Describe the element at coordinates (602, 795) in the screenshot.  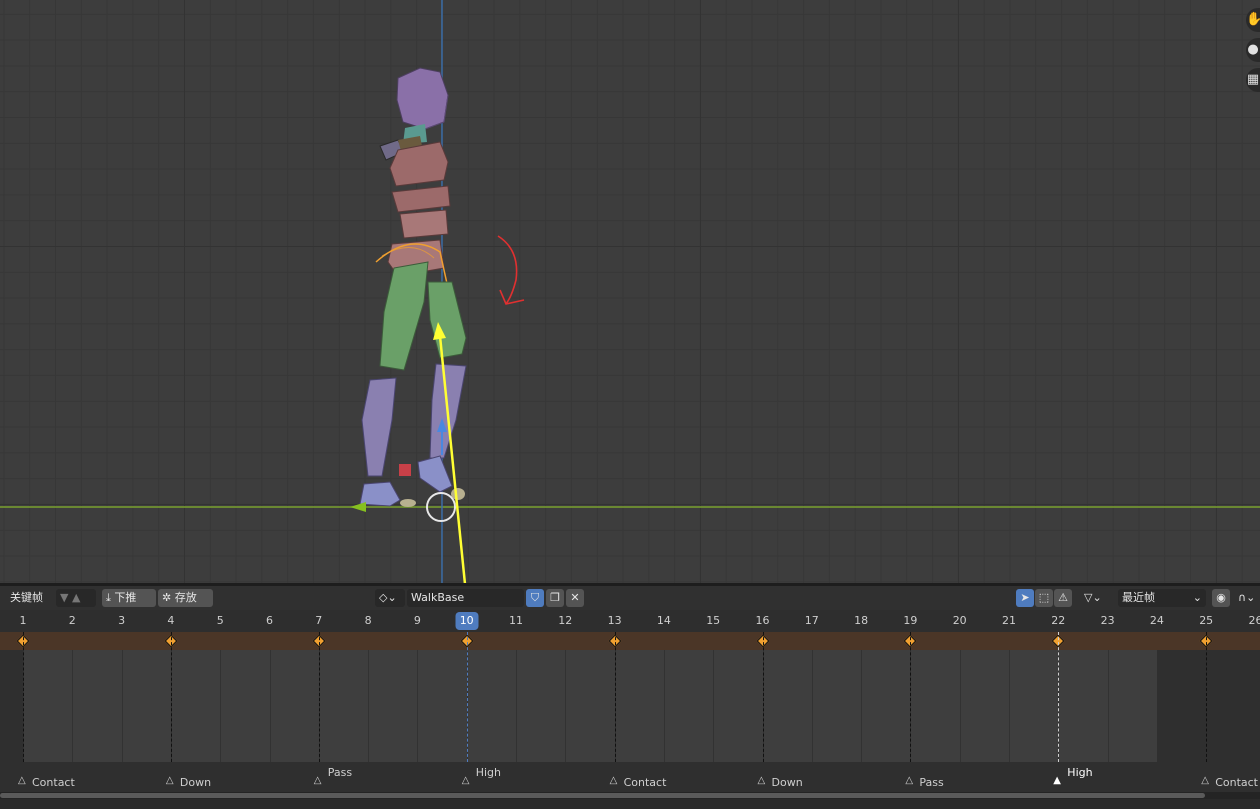
I see `scrollbar-thumb` at that location.